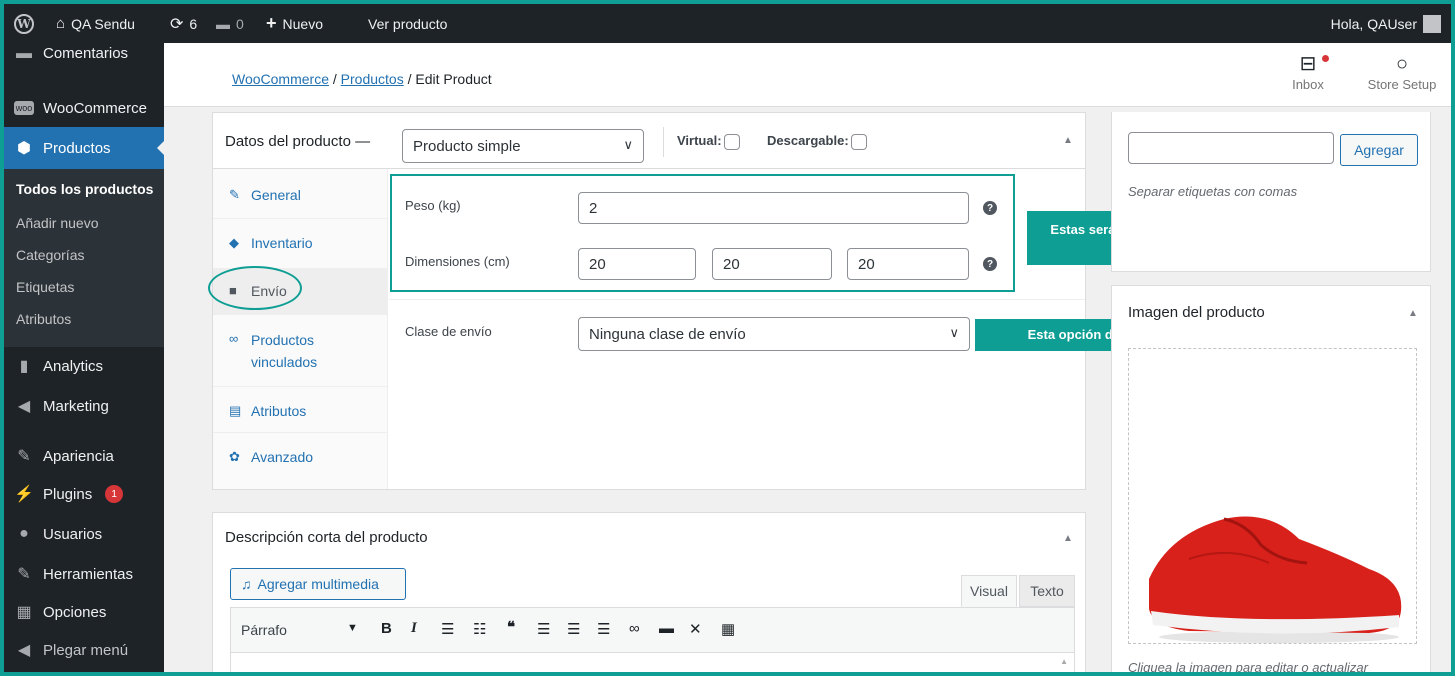  What do you see at coordinates (352, 628) in the screenshot?
I see `caret-down-icon: ▼` at bounding box center [352, 628].